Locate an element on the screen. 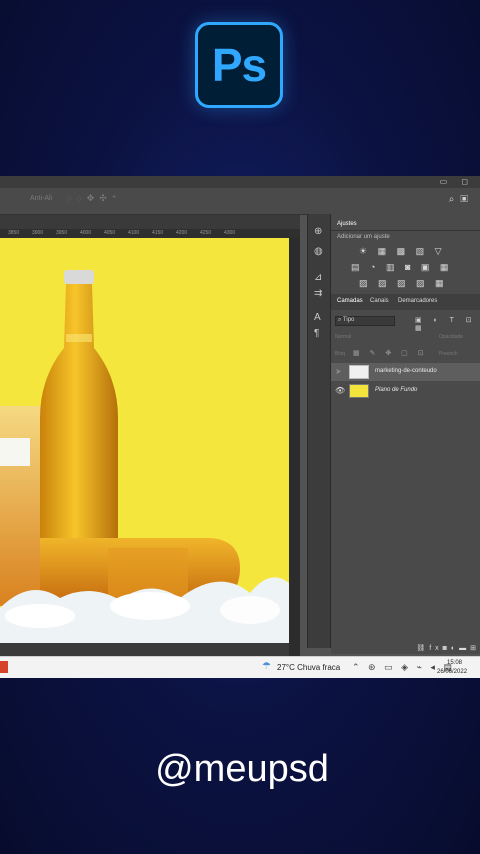 The image size is (480, 854). adjustment-icon: ◐ is located at coordinates (455, 648).